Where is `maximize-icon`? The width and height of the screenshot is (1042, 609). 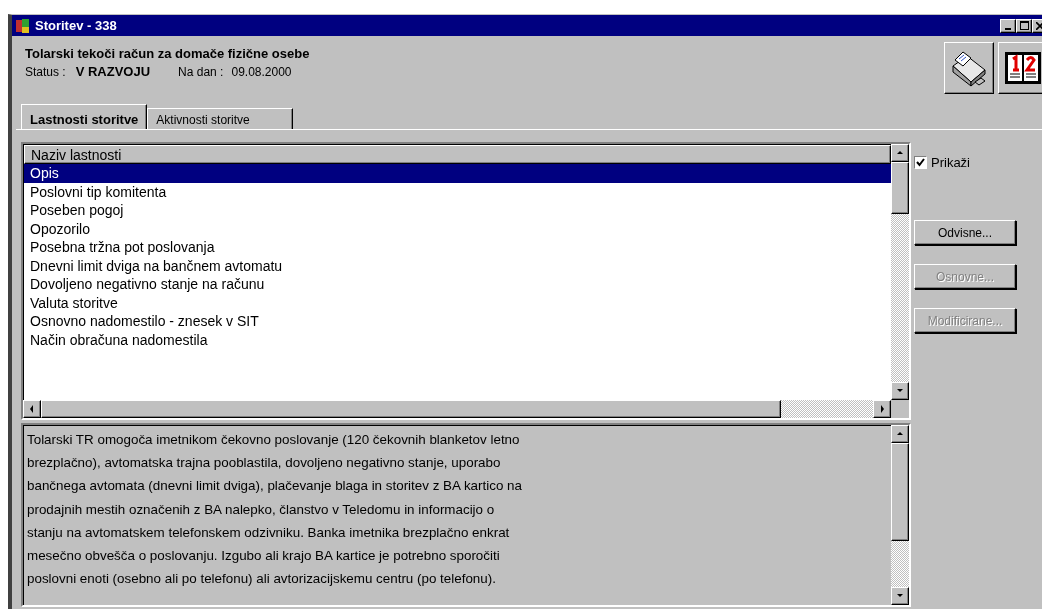 maximize-icon is located at coordinates (1024, 25).